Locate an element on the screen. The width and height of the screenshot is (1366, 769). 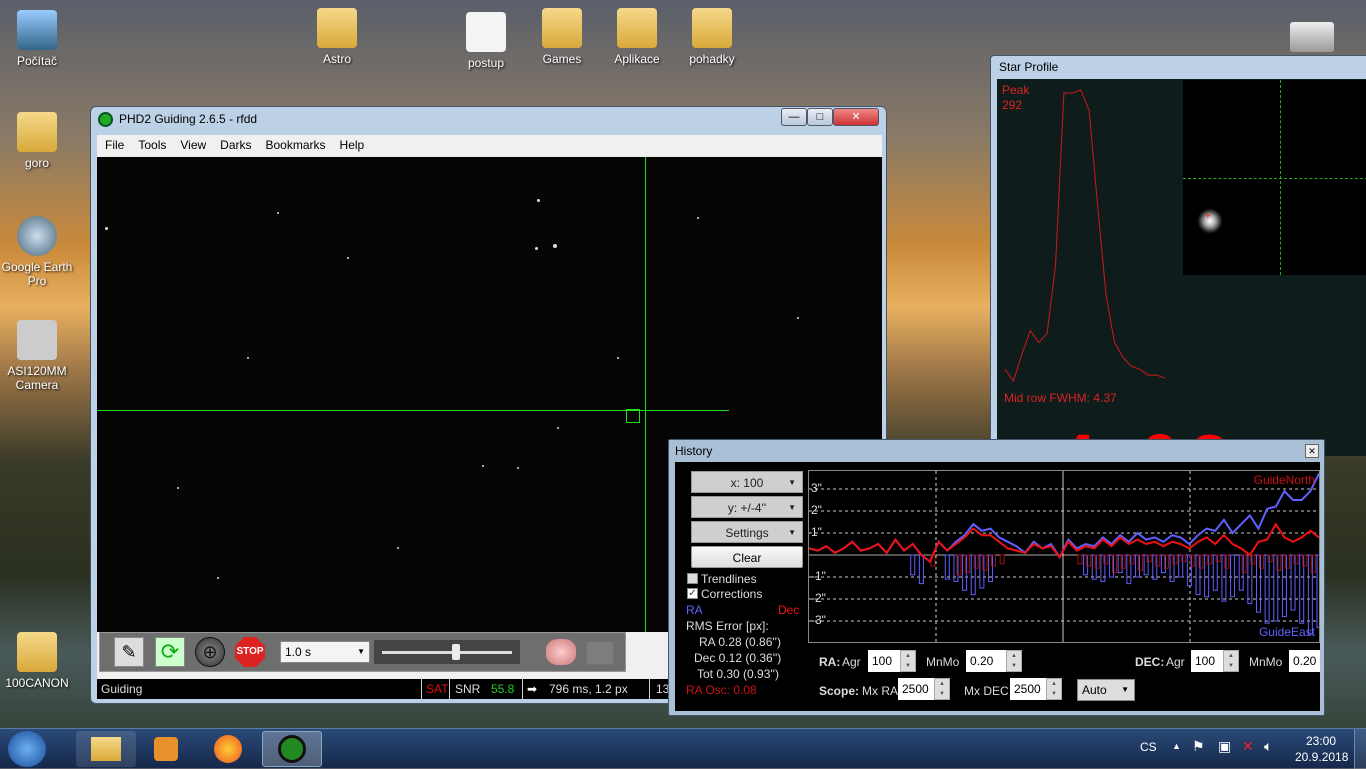
profile-line is located at coordinates (1085, 236).